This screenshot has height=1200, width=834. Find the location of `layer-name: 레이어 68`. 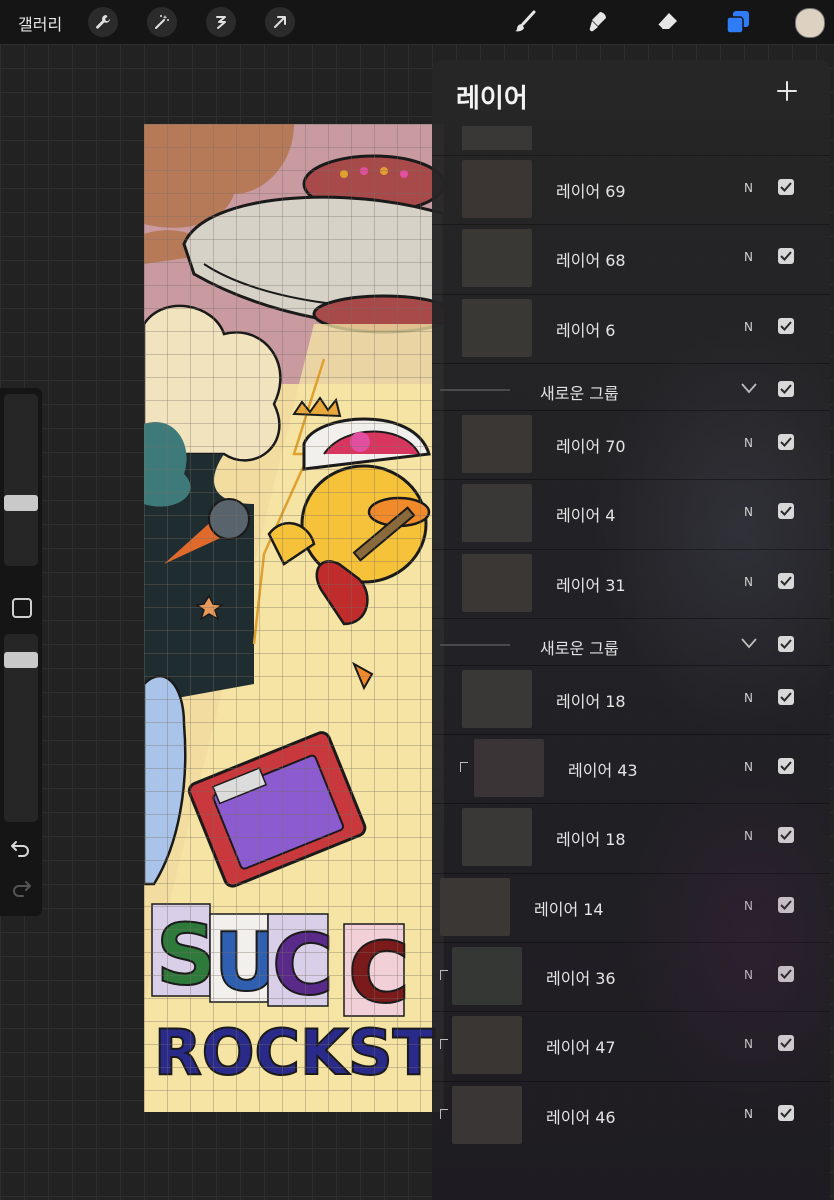

layer-name: 레이어 68 is located at coordinates (591, 261).